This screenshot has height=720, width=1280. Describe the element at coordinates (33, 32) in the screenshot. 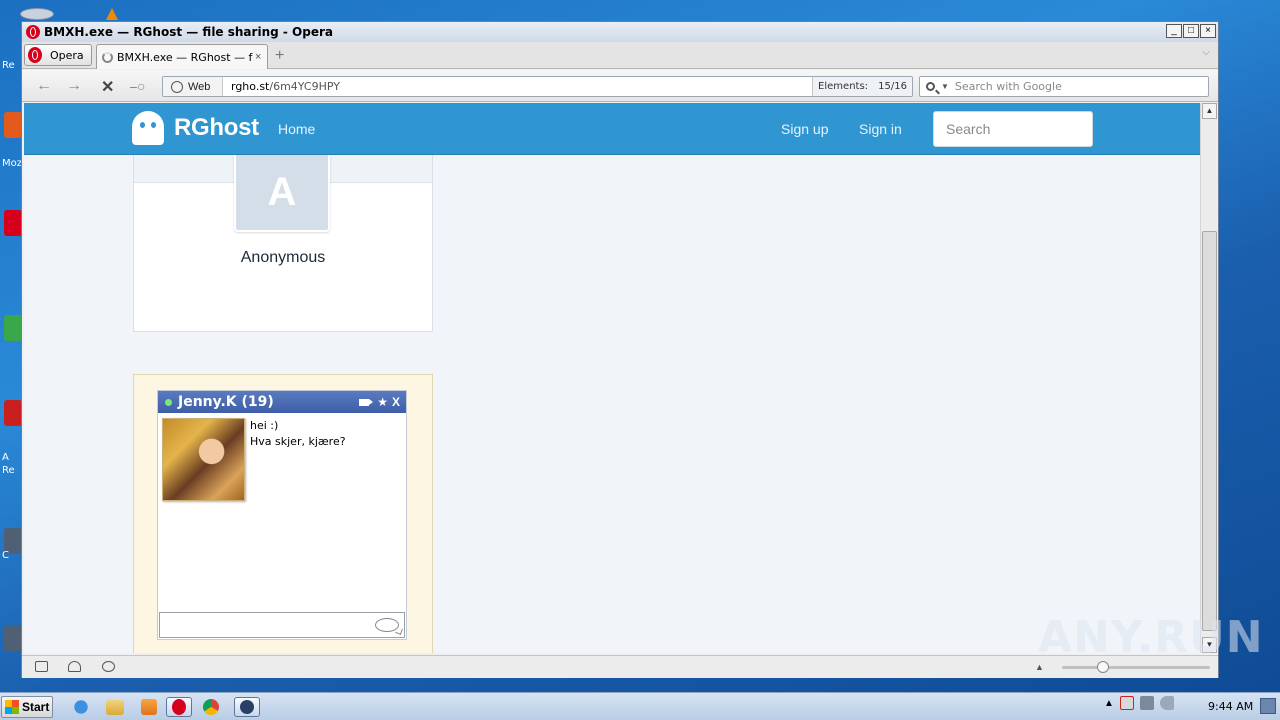

I see `opera-logo-icon` at that location.